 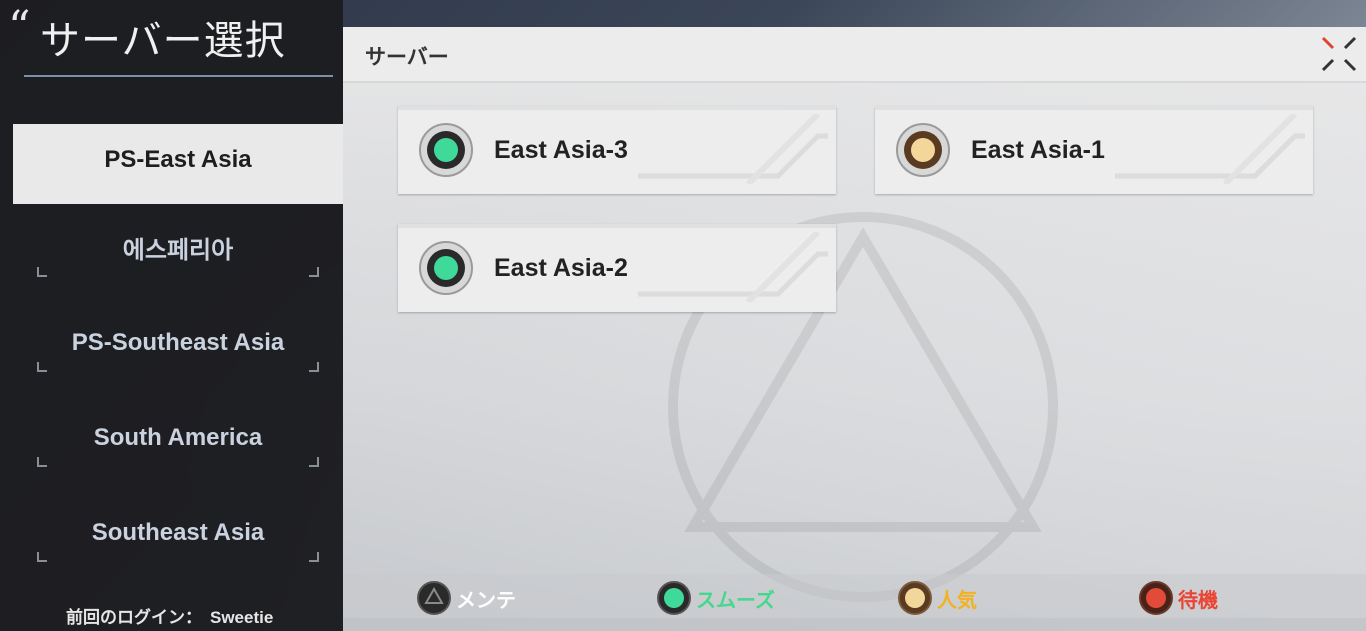 I want to click on close-x-icon, so click(x=1339, y=54).